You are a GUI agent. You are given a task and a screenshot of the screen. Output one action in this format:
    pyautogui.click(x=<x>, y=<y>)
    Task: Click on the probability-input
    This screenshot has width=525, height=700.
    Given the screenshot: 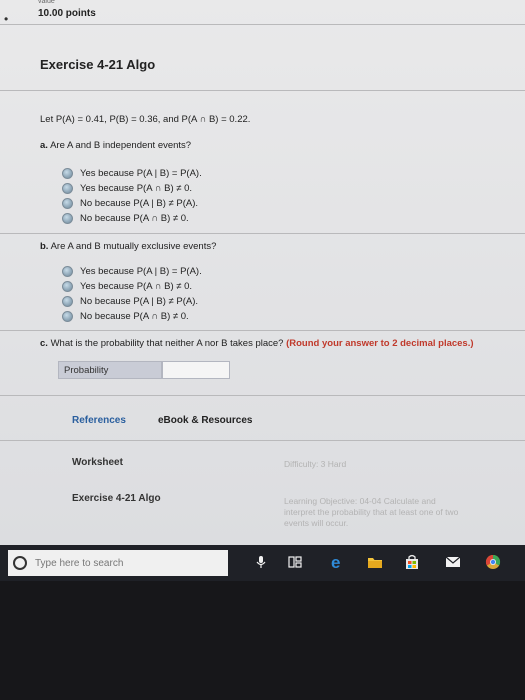 What is the action you would take?
    pyautogui.click(x=196, y=370)
    